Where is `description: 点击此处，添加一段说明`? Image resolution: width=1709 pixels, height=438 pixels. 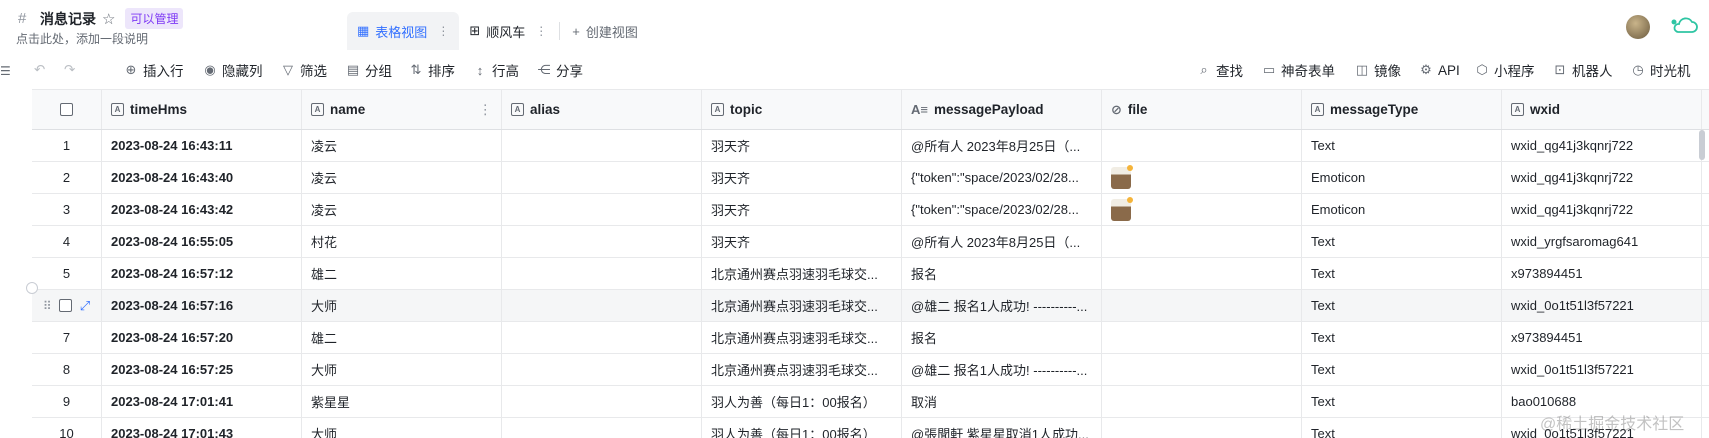
description: 点击此处，添加一段说明 is located at coordinates (82, 38).